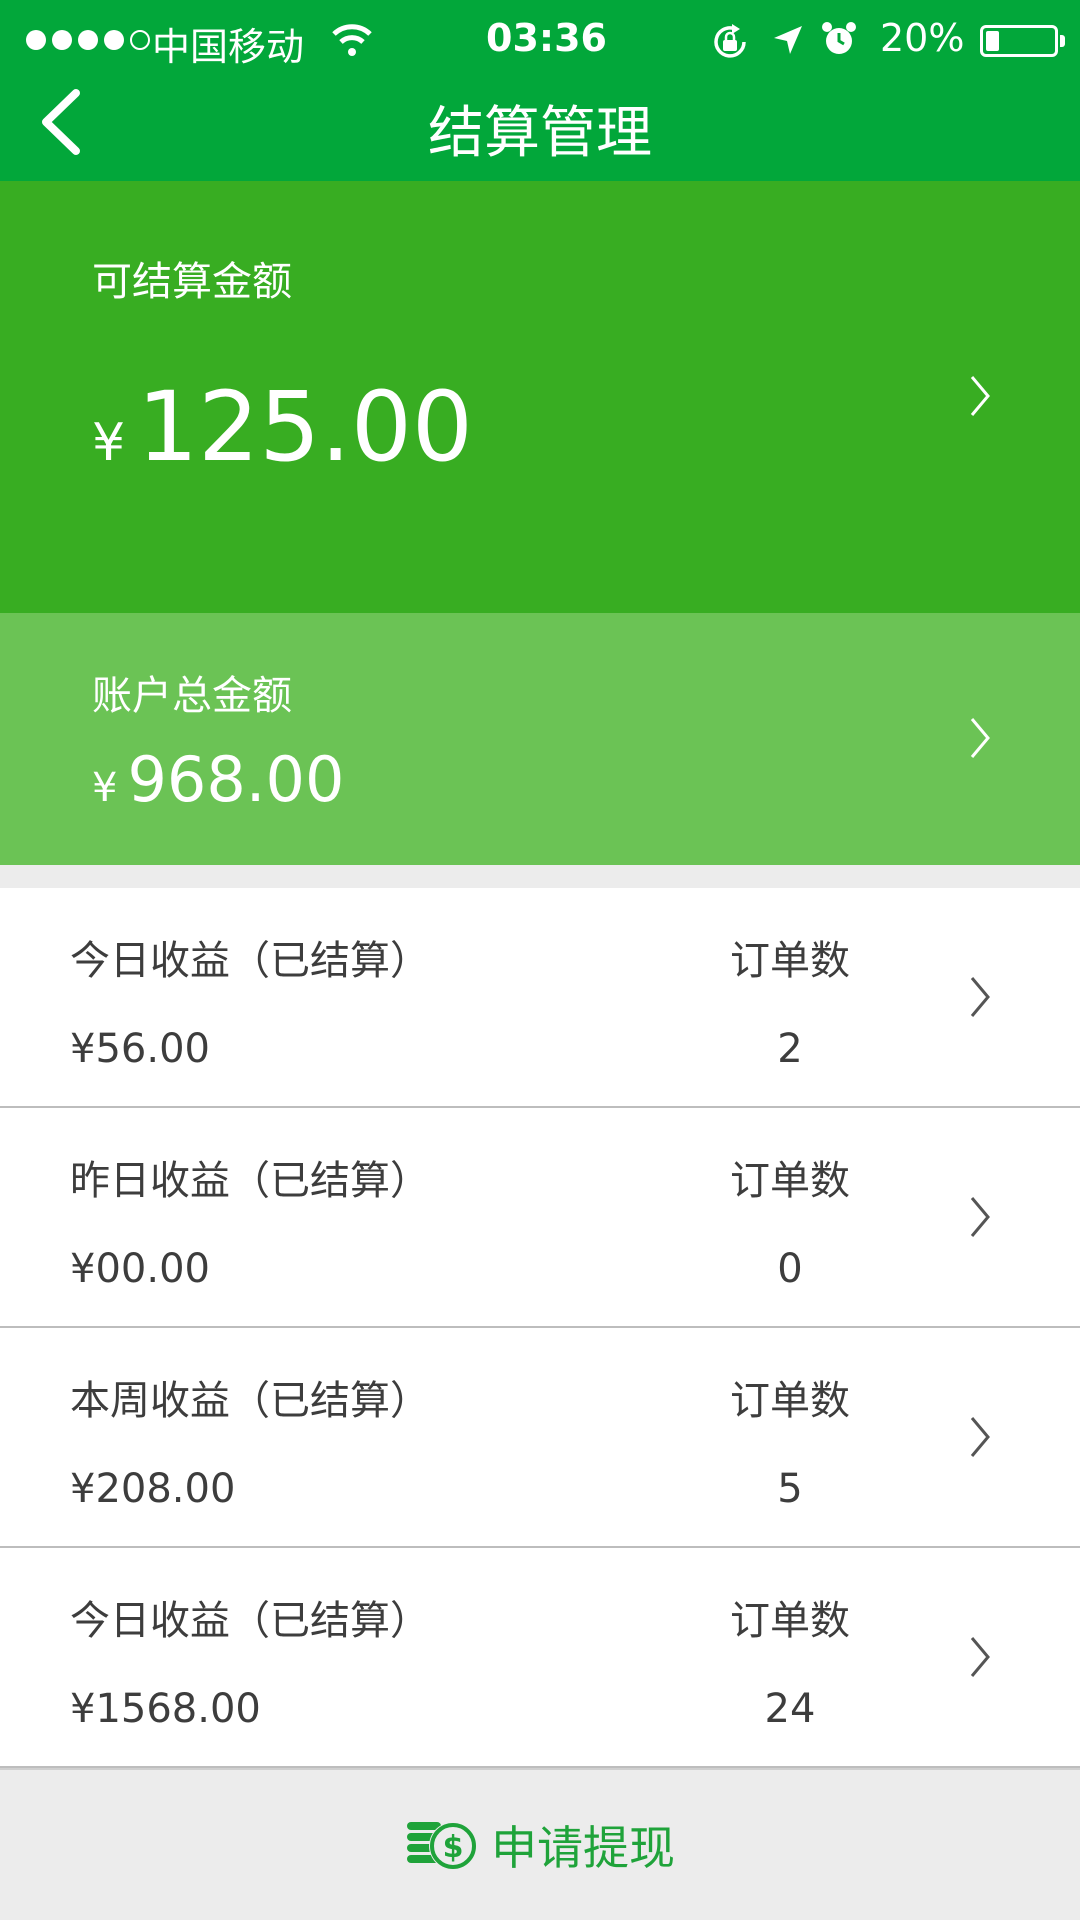 The image size is (1080, 1920). What do you see at coordinates (546, 38) in the screenshot?
I see `status-time: 03:36` at bounding box center [546, 38].